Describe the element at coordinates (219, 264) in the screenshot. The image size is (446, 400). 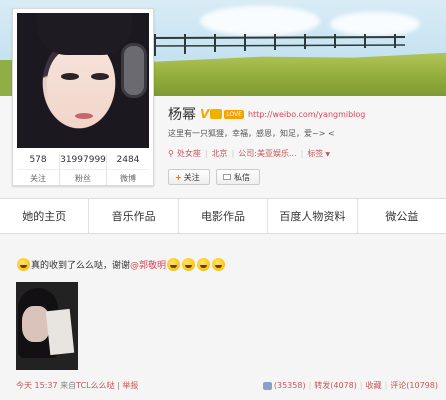
I see `smile-emoji-icon` at that location.